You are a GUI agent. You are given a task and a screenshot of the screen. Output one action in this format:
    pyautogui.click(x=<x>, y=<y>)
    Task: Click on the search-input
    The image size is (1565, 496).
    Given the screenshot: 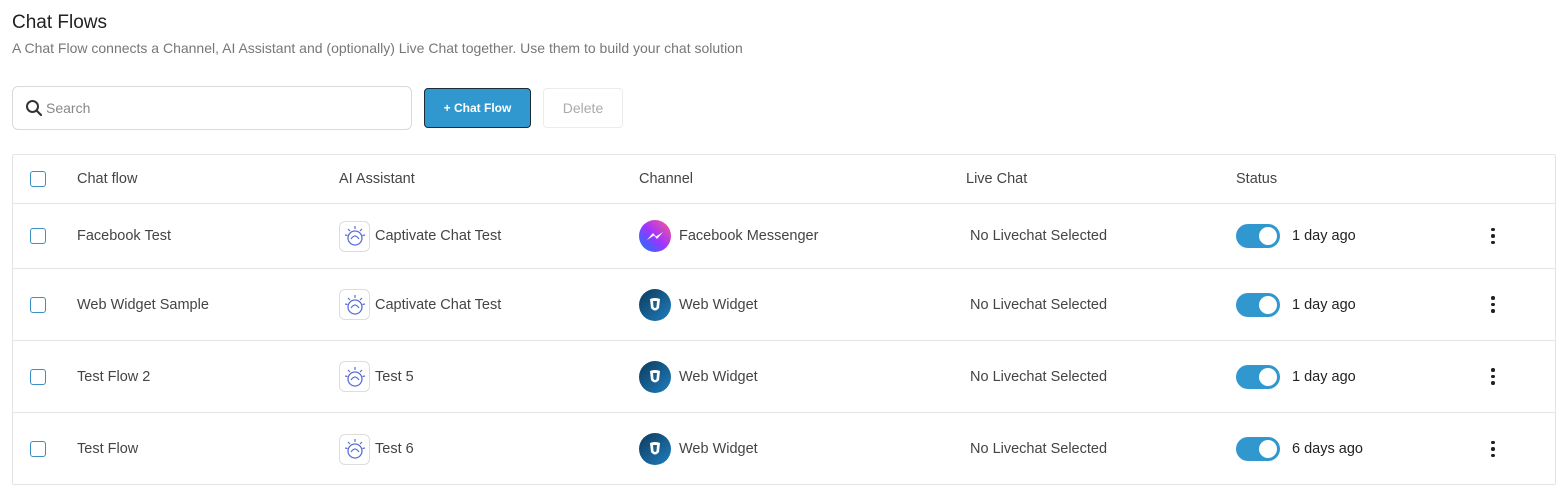 What is the action you would take?
    pyautogui.click(x=216, y=108)
    